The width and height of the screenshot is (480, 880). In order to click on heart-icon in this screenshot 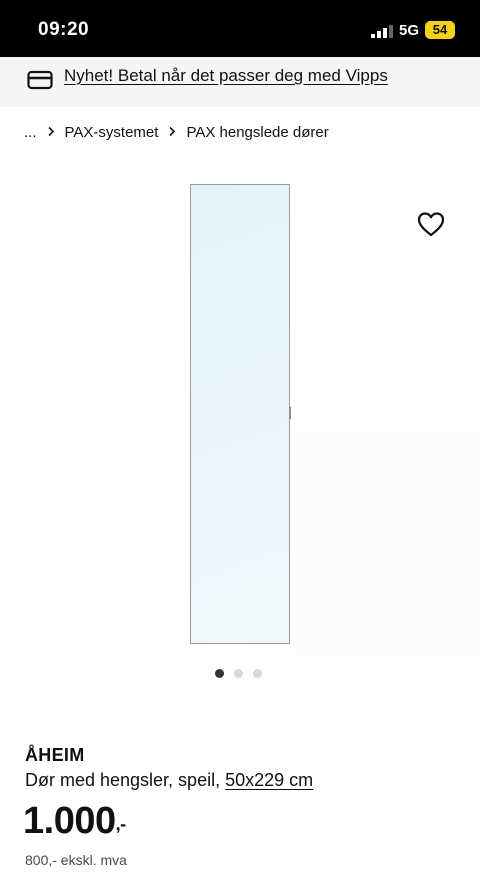, I will do `click(431, 224)`.